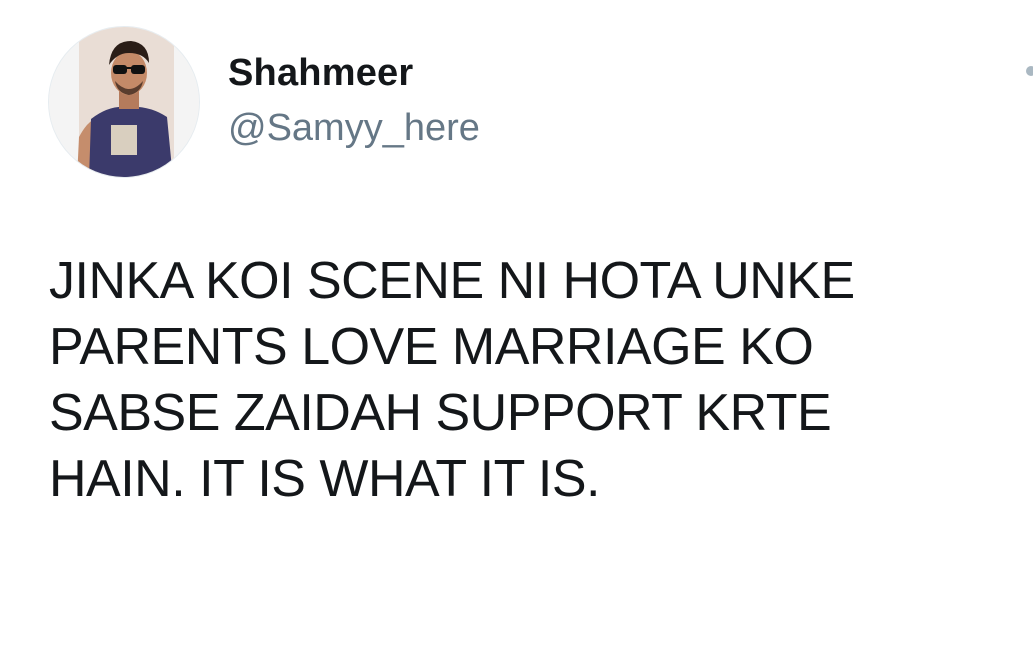  Describe the element at coordinates (452, 281) in the screenshot. I see `tweet-text-line: JINKA KOI SCENE NI HOTA UNKE` at that location.